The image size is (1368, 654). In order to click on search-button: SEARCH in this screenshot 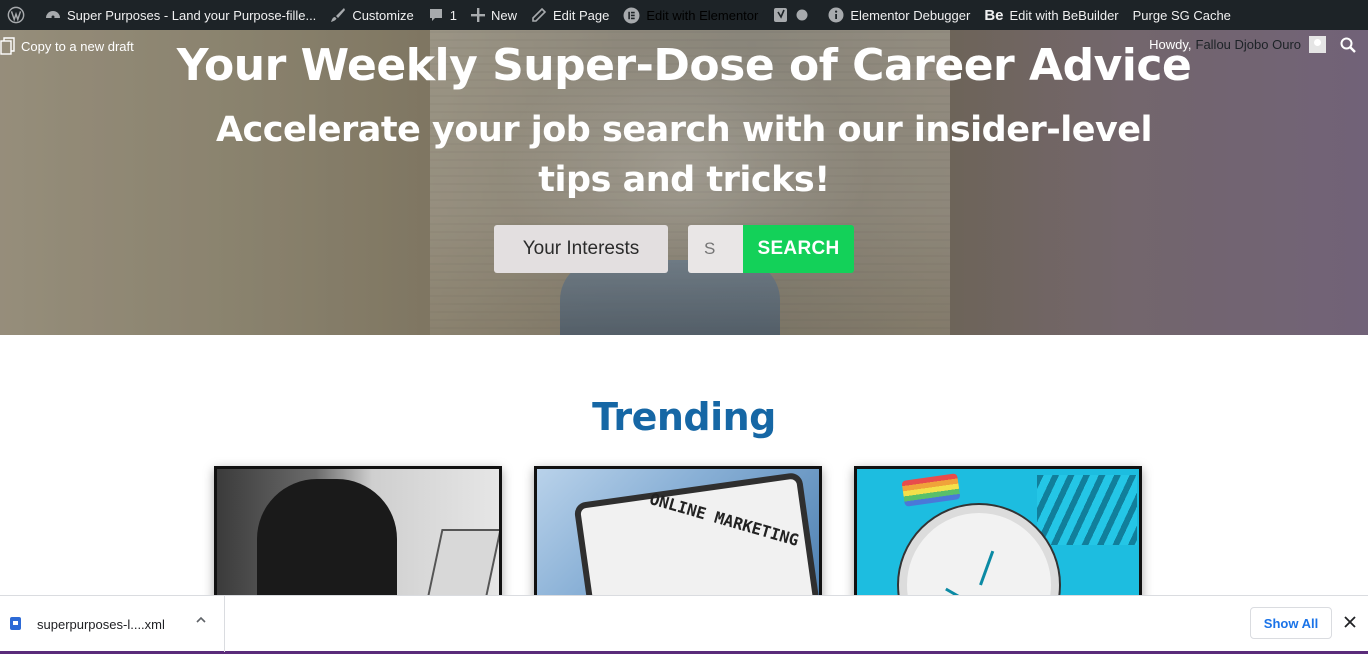, I will do `click(798, 249)`.